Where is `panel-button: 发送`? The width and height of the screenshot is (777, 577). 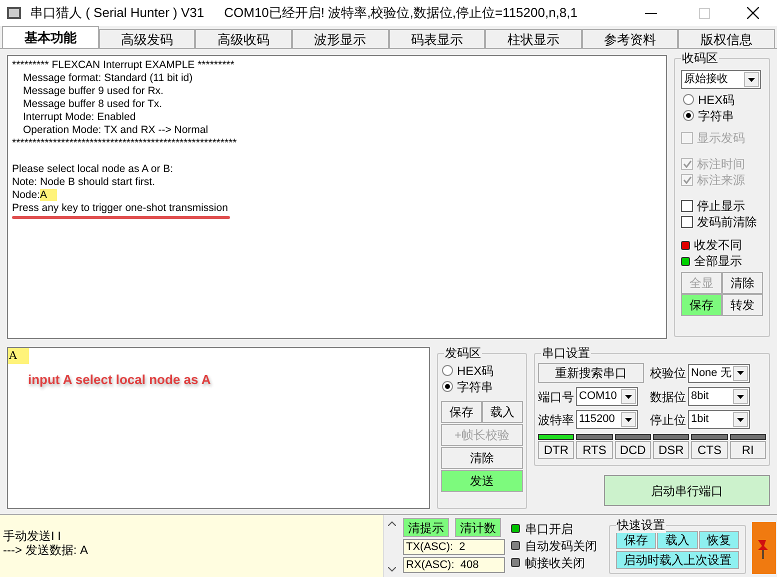
panel-button: 发送 is located at coordinates (482, 481).